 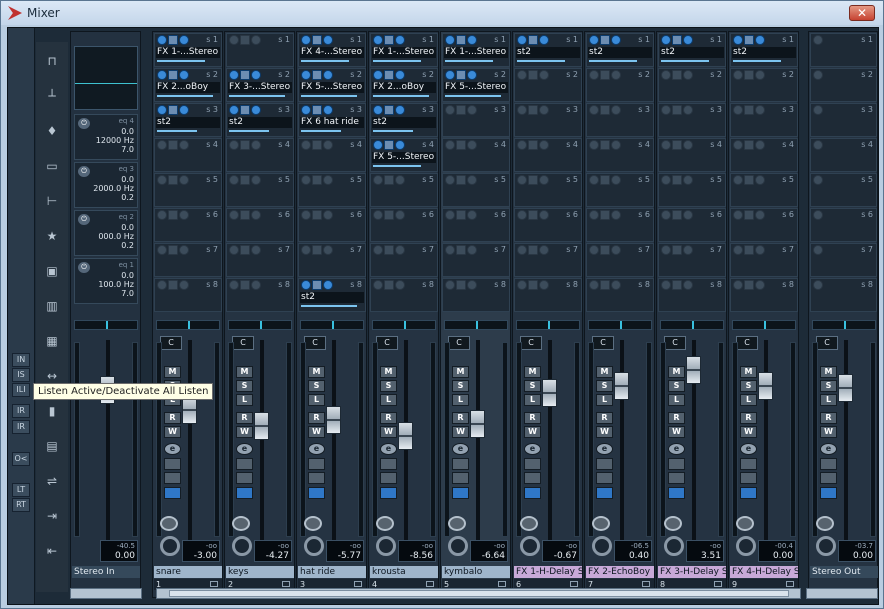 I want to click on insert-slot: s 8, so click(x=620, y=295).